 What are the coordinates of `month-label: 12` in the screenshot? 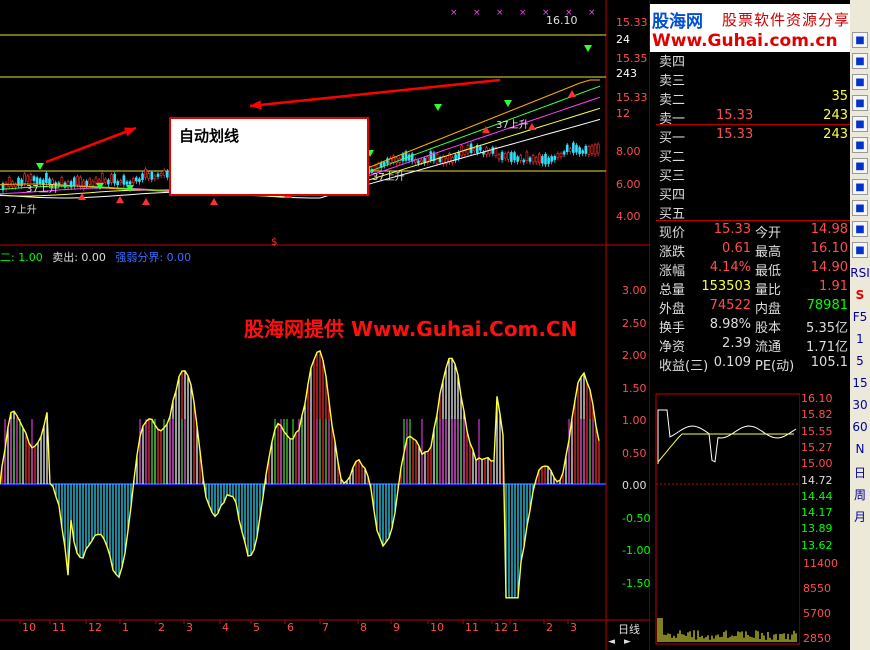 It's located at (95, 627).